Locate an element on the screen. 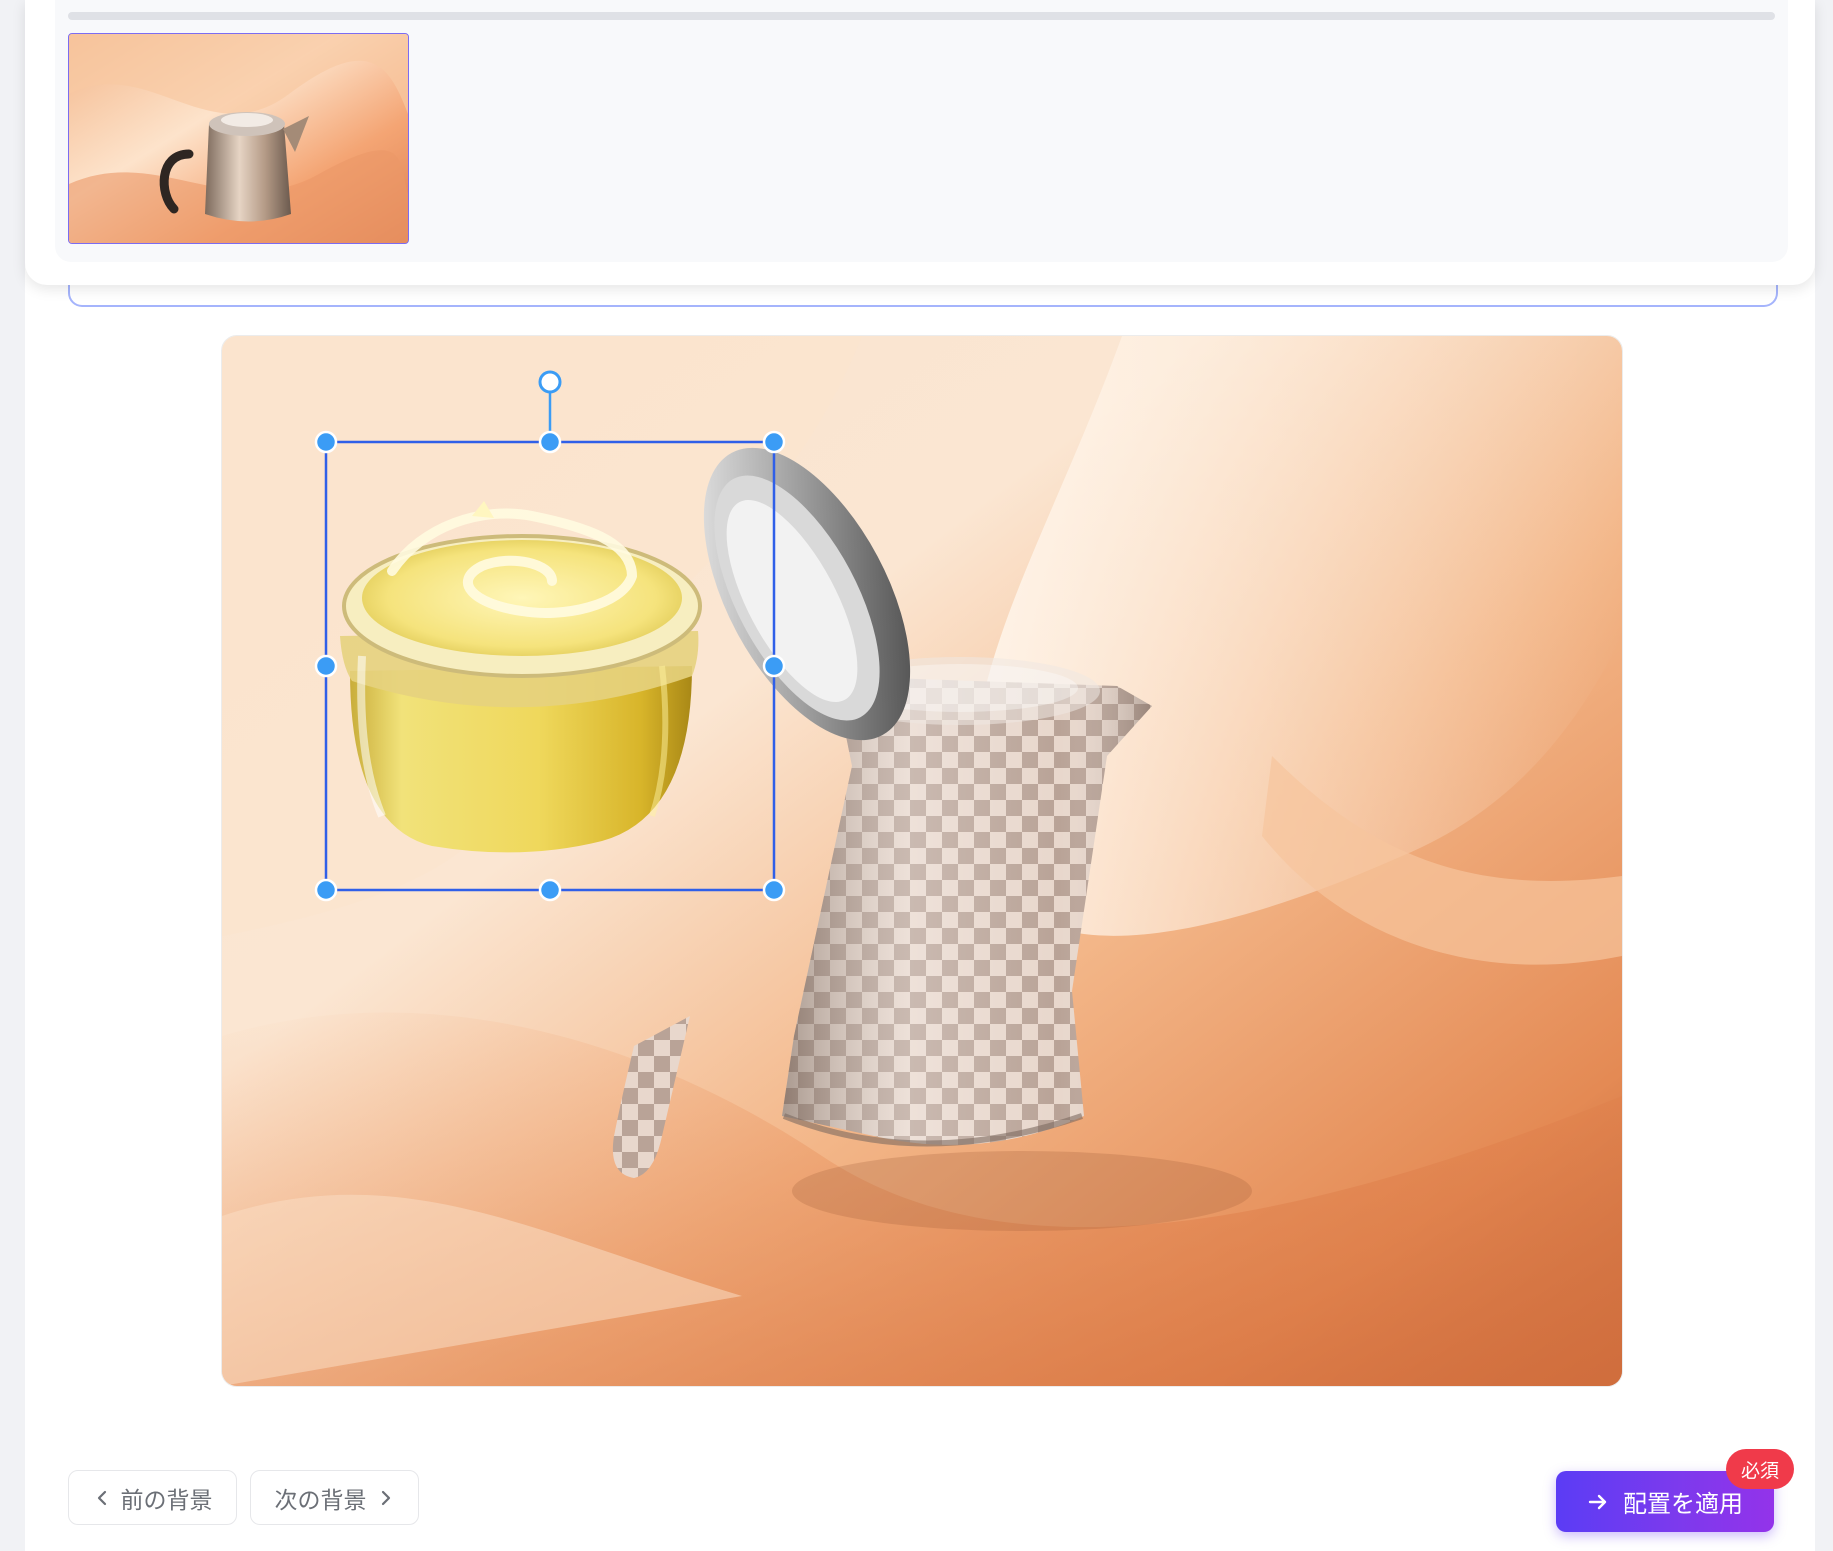  horizontal-scrollbar is located at coordinates (921, 16).